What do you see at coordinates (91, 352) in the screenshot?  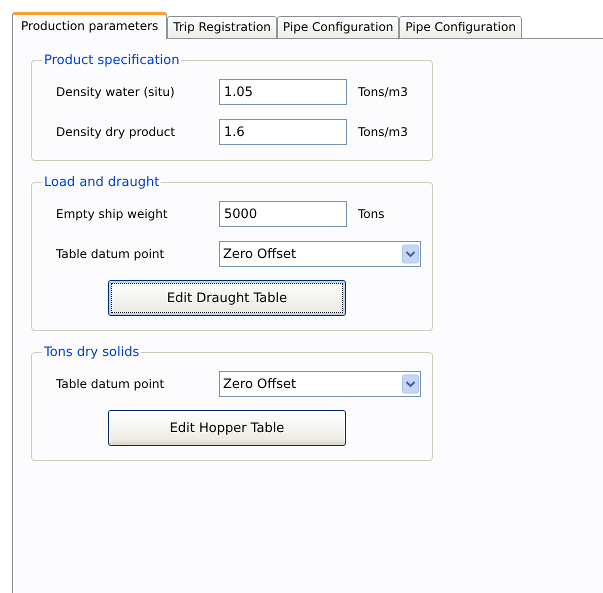 I see `group-title: Tons dry solids` at bounding box center [91, 352].